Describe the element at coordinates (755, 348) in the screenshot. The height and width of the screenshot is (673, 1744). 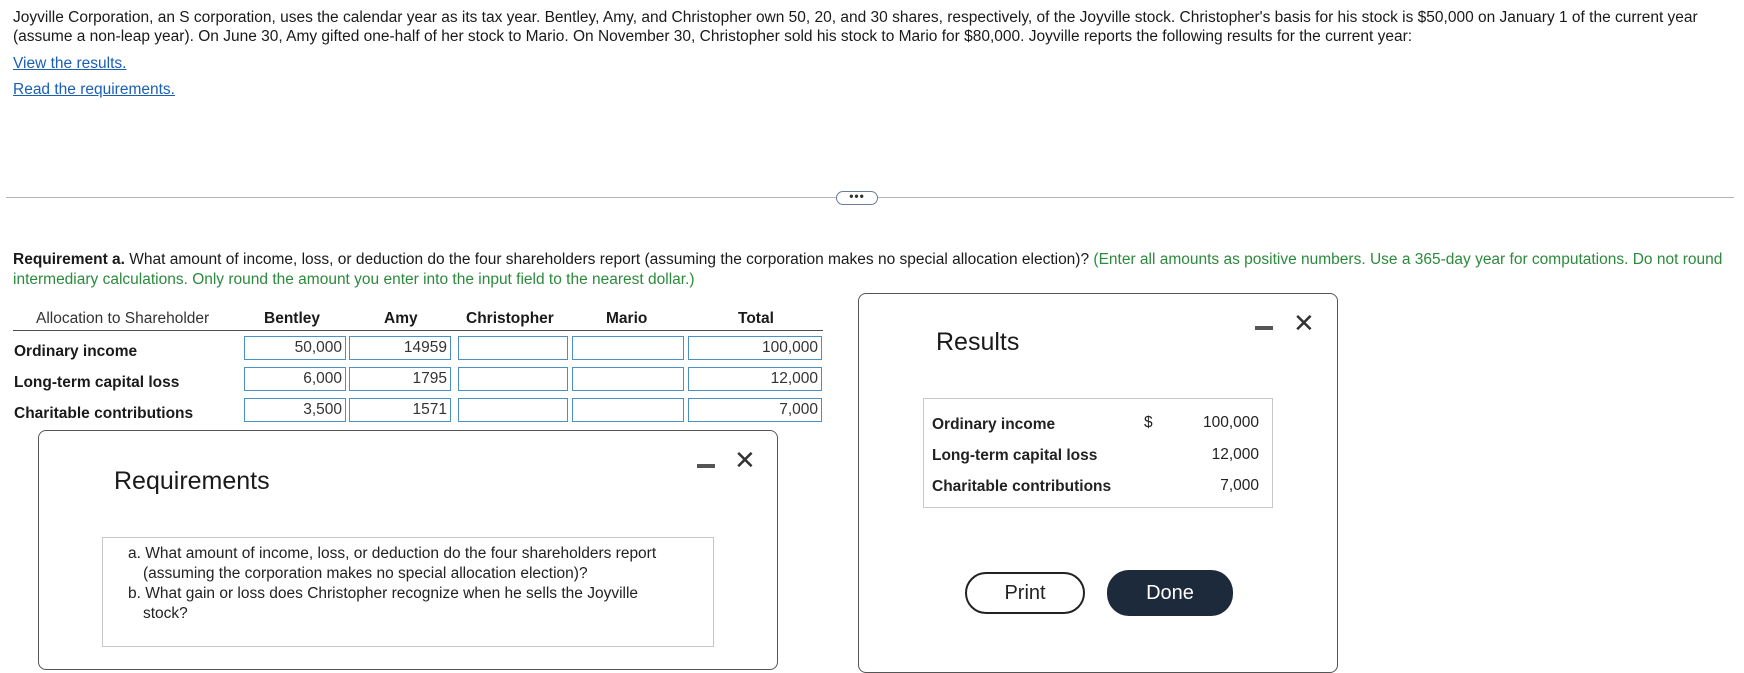
I see `total-ordinary-income` at that location.